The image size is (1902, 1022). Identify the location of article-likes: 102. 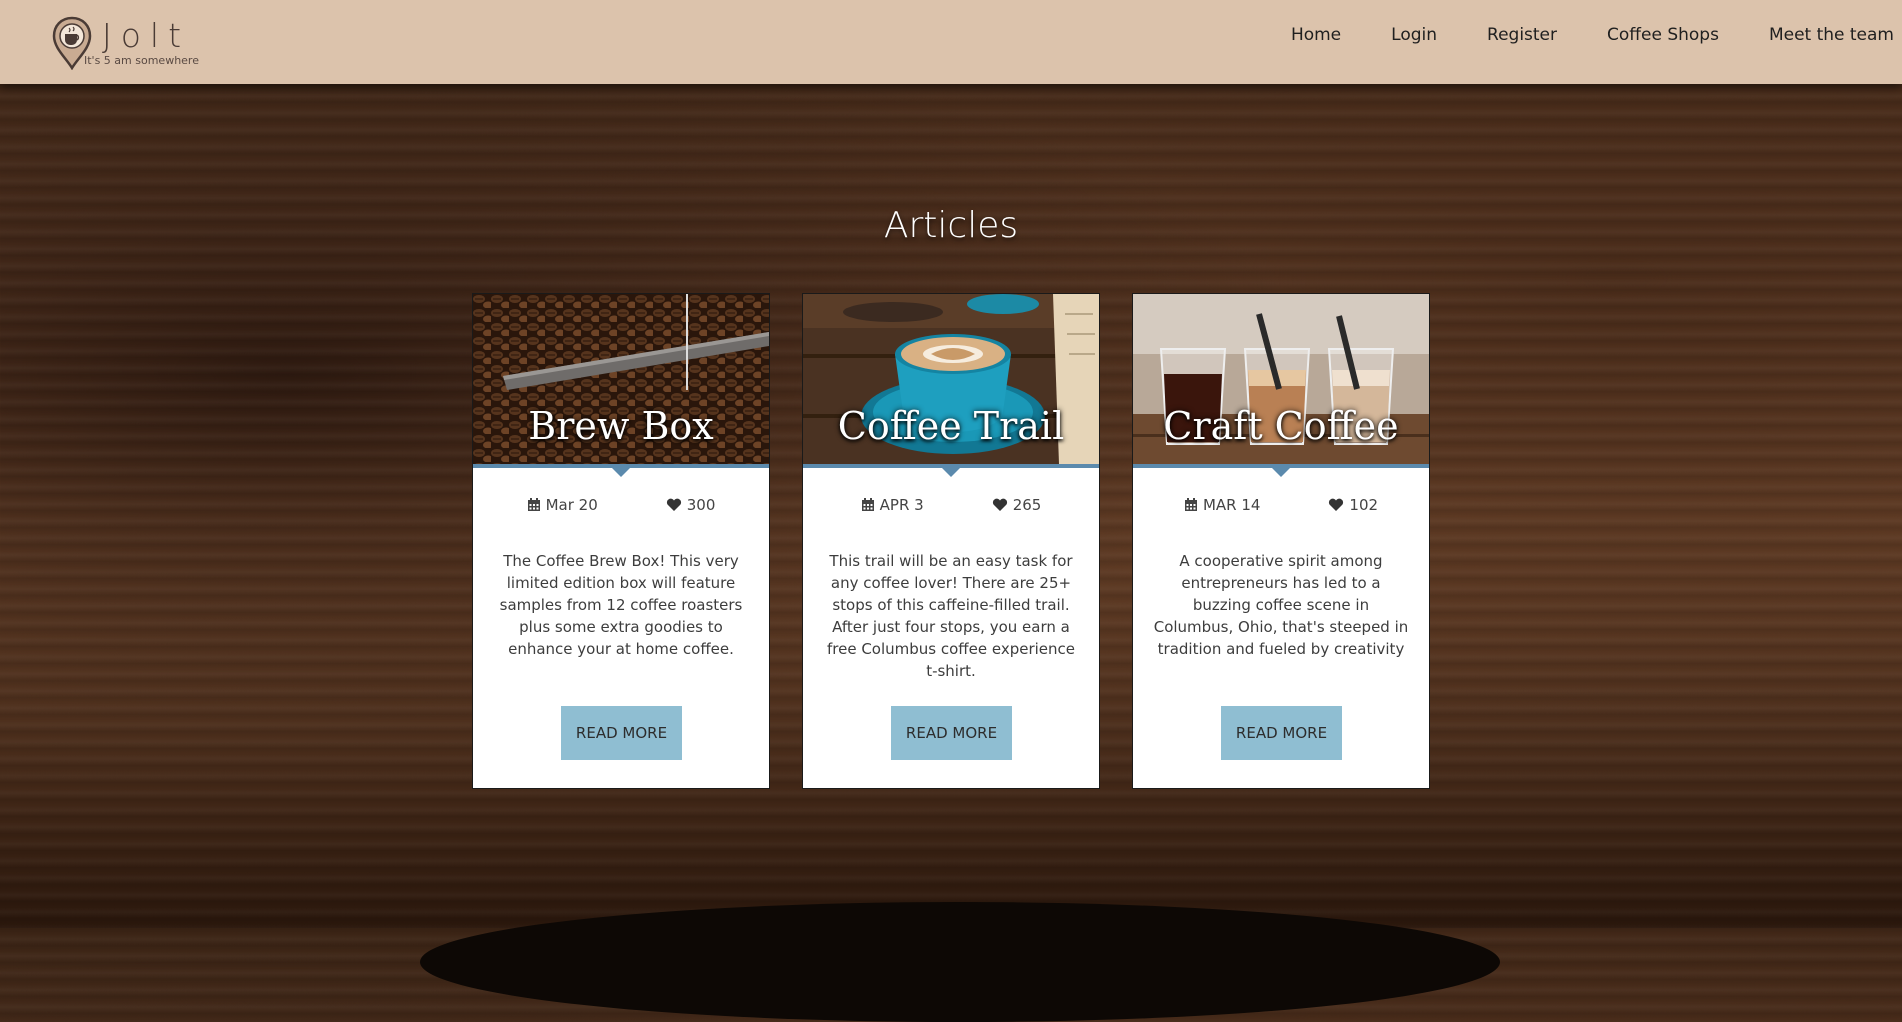
(1353, 505).